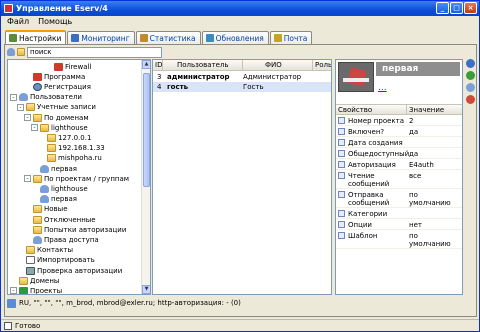 This screenshot has width=480, height=332. What do you see at coordinates (75, 38) in the screenshot?
I see `monitor-icon` at bounding box center [75, 38].